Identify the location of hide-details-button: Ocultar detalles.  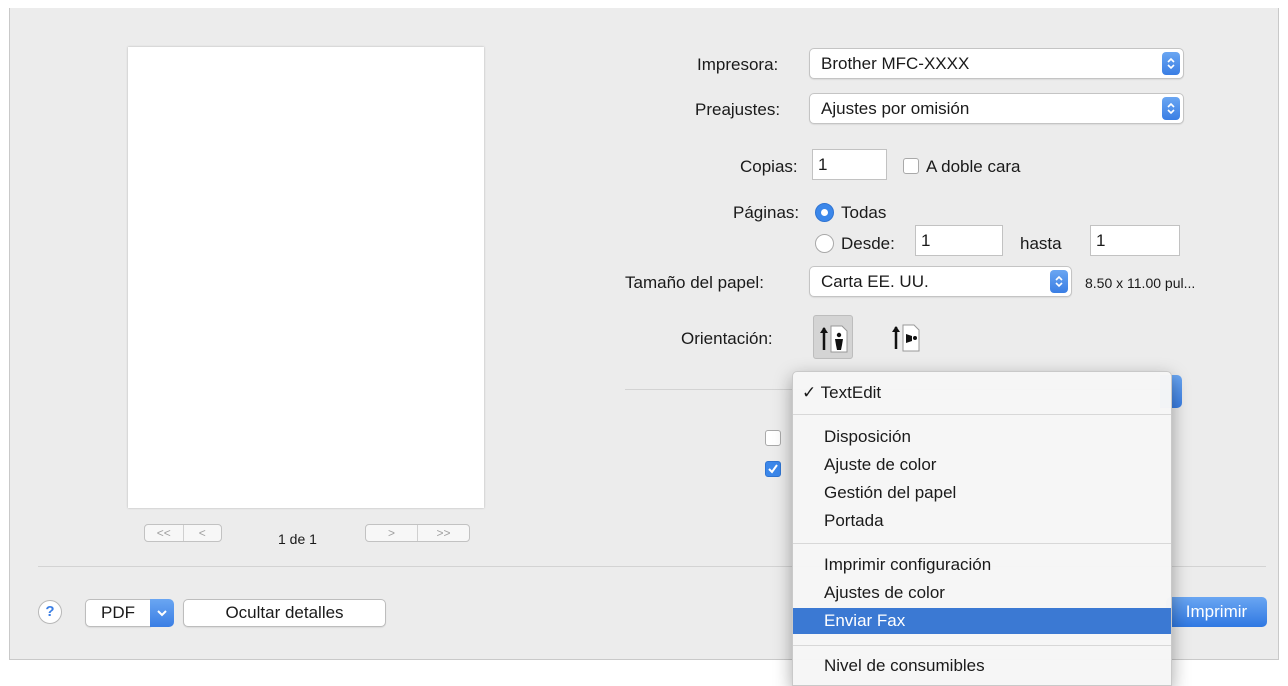
(284, 613).